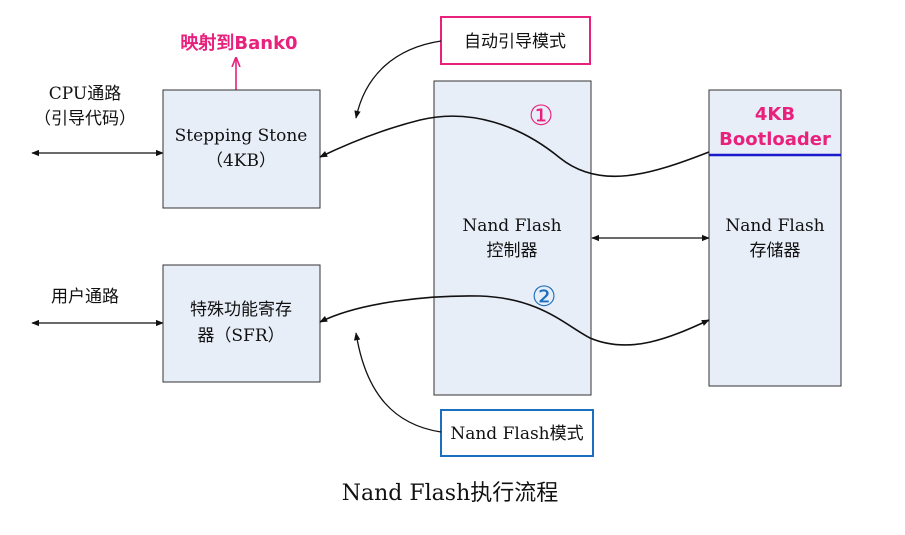 This screenshot has height=535, width=905. I want to click on controller-label-line2: 控制器, so click(512, 251).